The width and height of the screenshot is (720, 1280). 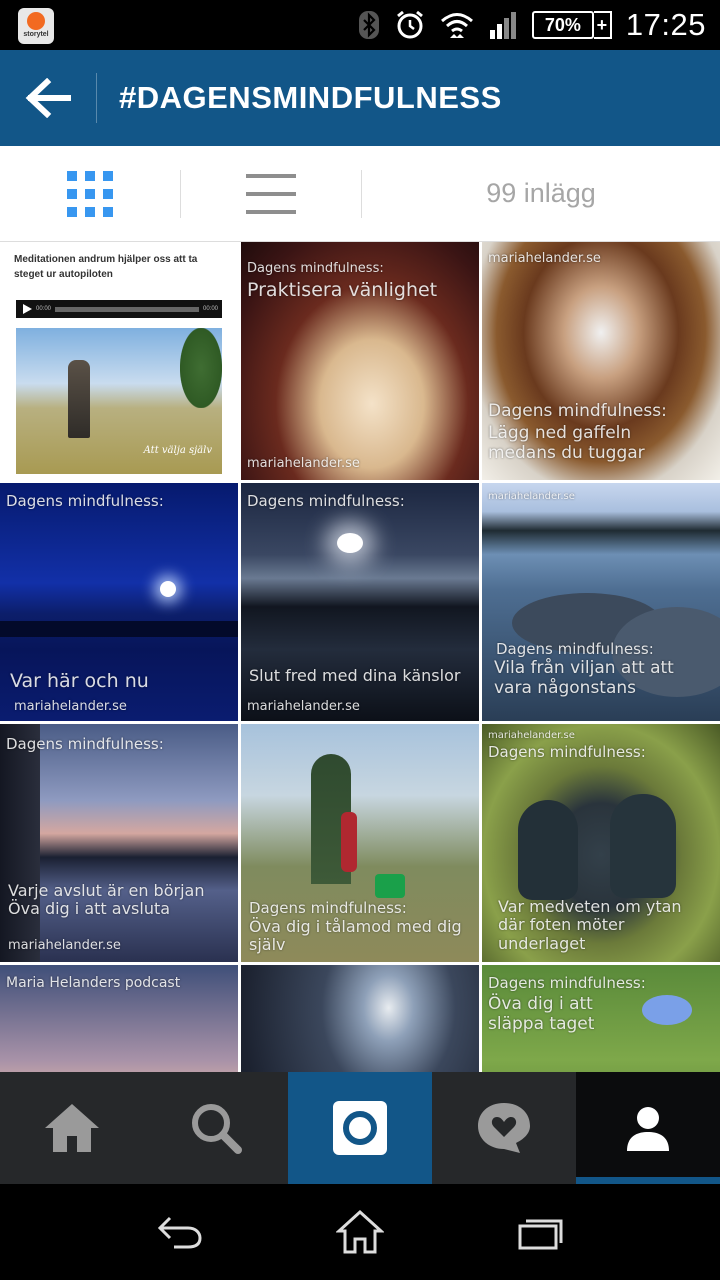 I want to click on post-caption: Öva dig i att släppa taget, so click(x=541, y=1014).